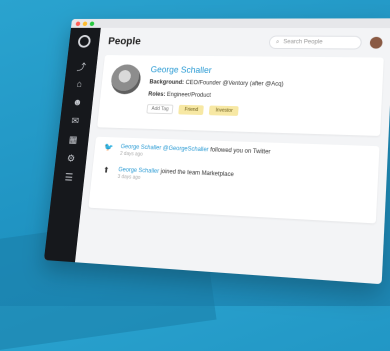  Describe the element at coordinates (191, 110) in the screenshot. I see `tag-friend: Friend` at that location.